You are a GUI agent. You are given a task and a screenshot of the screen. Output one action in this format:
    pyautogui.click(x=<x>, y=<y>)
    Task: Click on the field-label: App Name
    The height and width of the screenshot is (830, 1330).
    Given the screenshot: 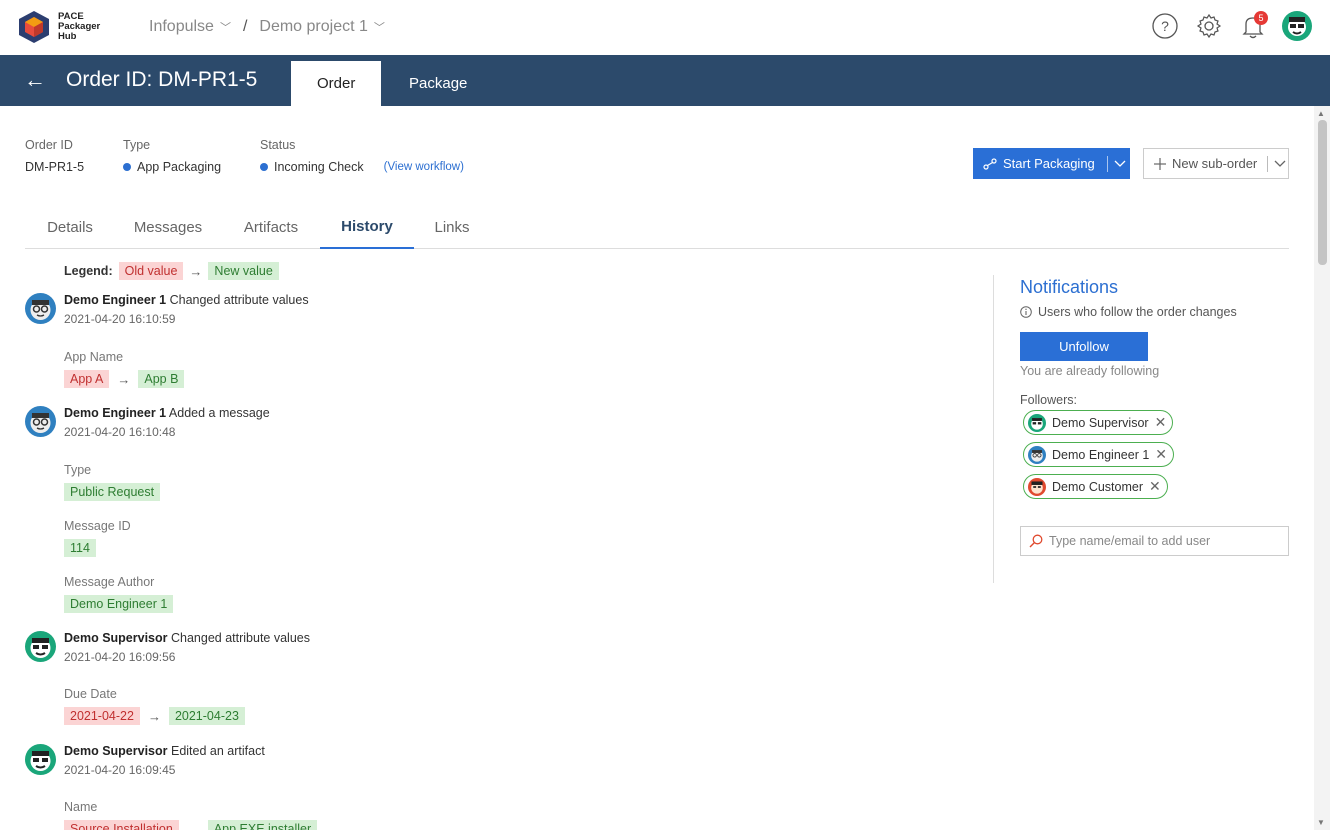 What is the action you would take?
    pyautogui.click(x=94, y=357)
    